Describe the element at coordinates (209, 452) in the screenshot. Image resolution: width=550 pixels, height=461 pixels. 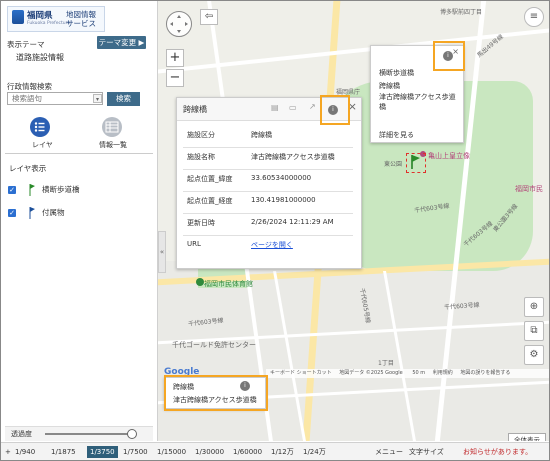
I see `scale-option: 1/30000` at that location.